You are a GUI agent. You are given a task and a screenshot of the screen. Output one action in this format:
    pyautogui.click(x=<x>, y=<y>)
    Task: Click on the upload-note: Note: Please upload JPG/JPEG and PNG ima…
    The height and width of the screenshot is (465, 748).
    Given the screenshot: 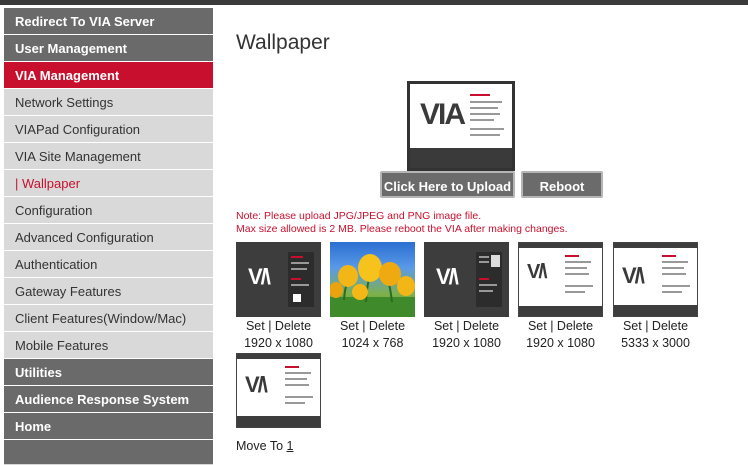 What is the action you would take?
    pyautogui.click(x=402, y=223)
    